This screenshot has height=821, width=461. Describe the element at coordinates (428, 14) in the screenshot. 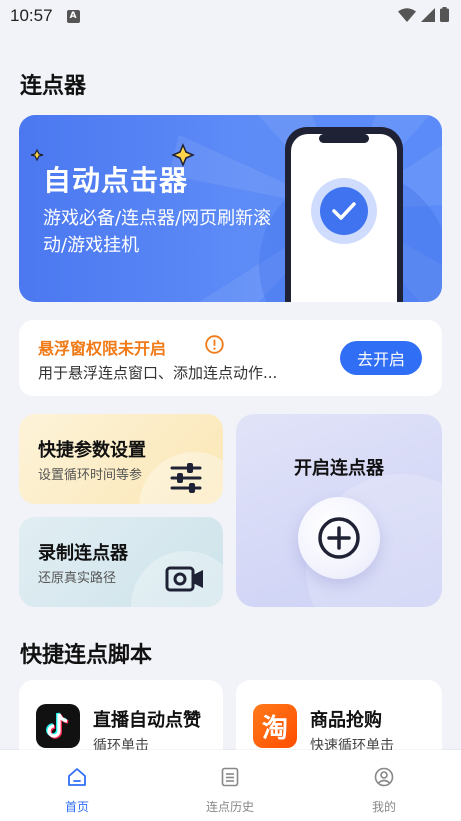

I see `signal-icon` at that location.